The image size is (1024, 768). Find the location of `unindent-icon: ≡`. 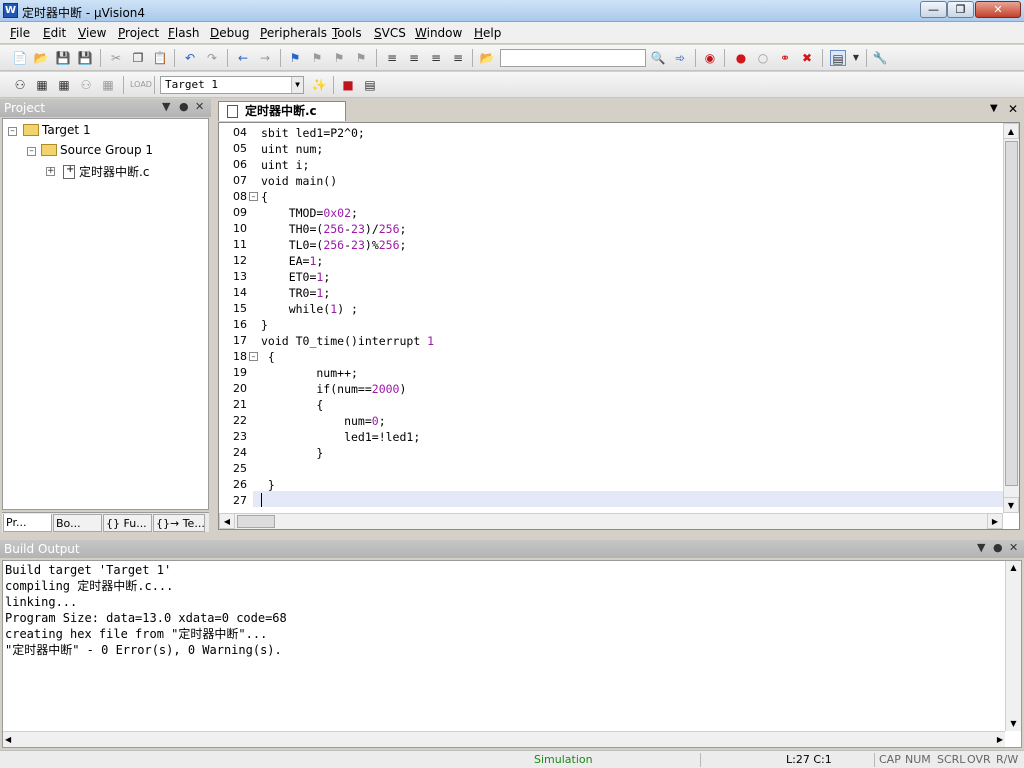

unindent-icon: ≡ is located at coordinates (414, 58).